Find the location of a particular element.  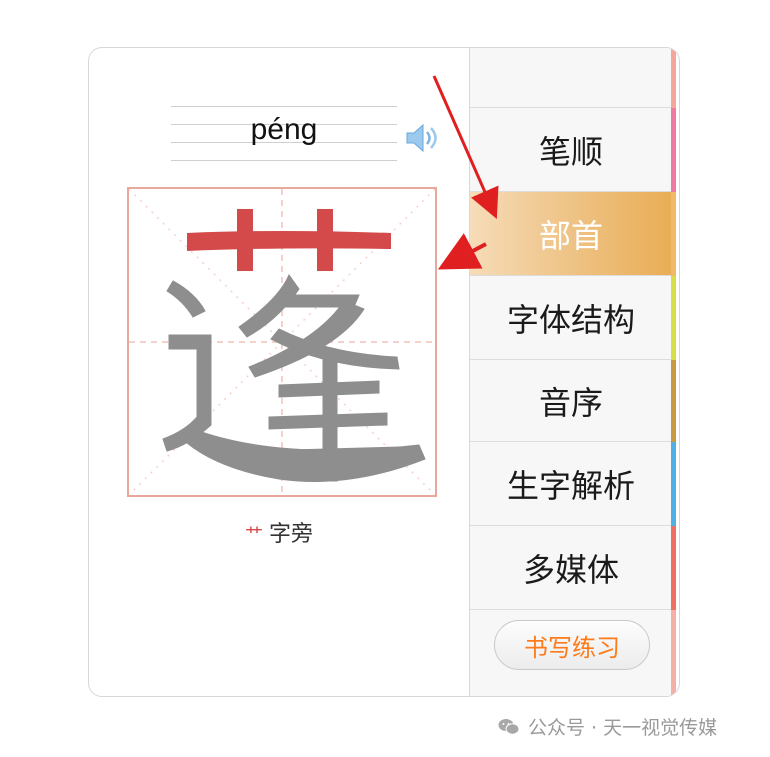

writing-practice-button: 书写练习 is located at coordinates (572, 645).